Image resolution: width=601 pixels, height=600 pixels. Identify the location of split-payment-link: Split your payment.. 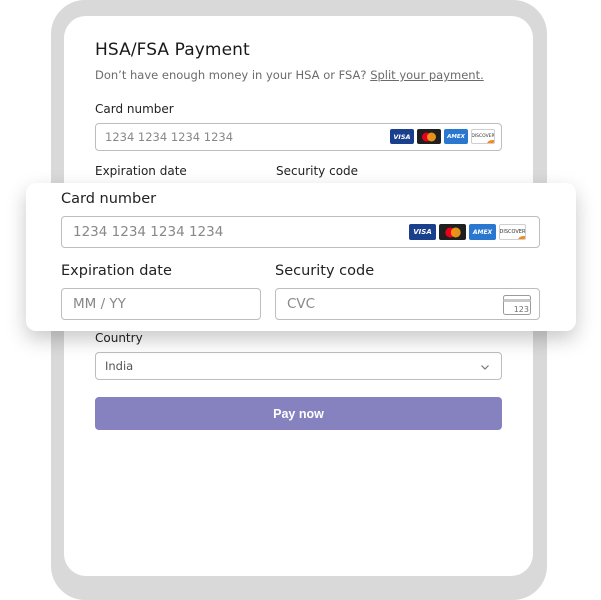
(427, 75).